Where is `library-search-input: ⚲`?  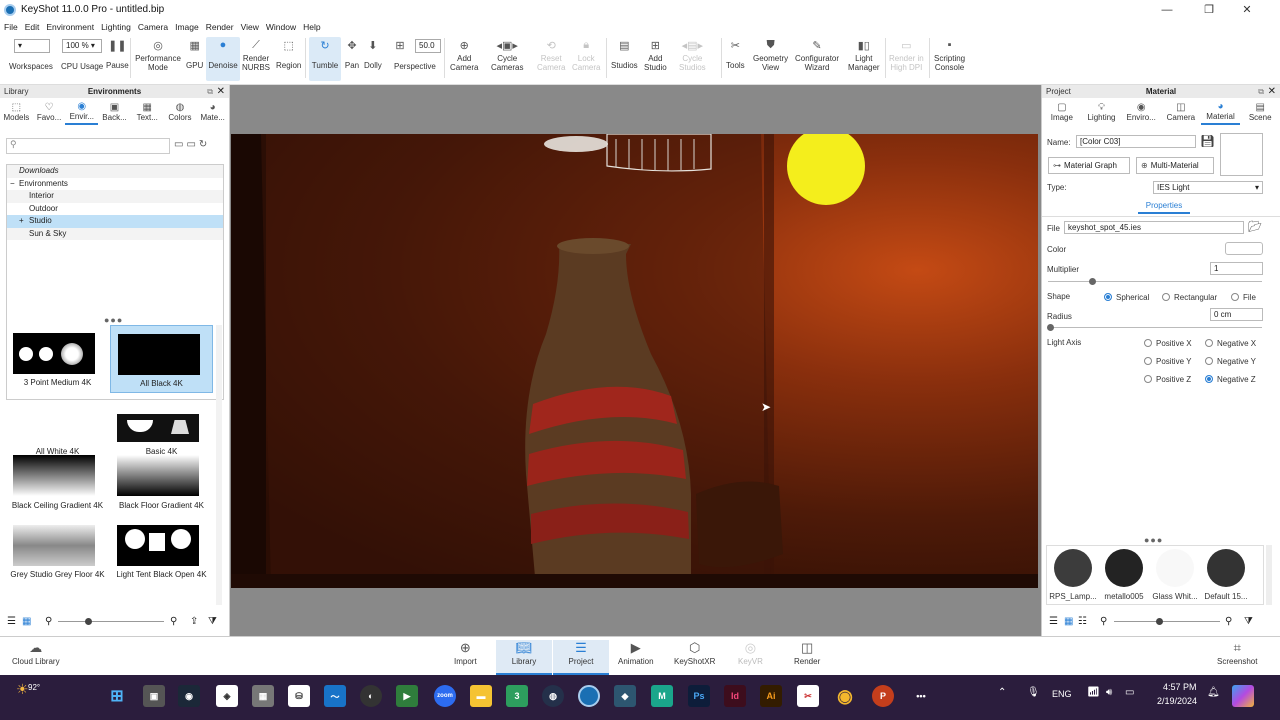
library-search-input: ⚲ is located at coordinates (88, 146).